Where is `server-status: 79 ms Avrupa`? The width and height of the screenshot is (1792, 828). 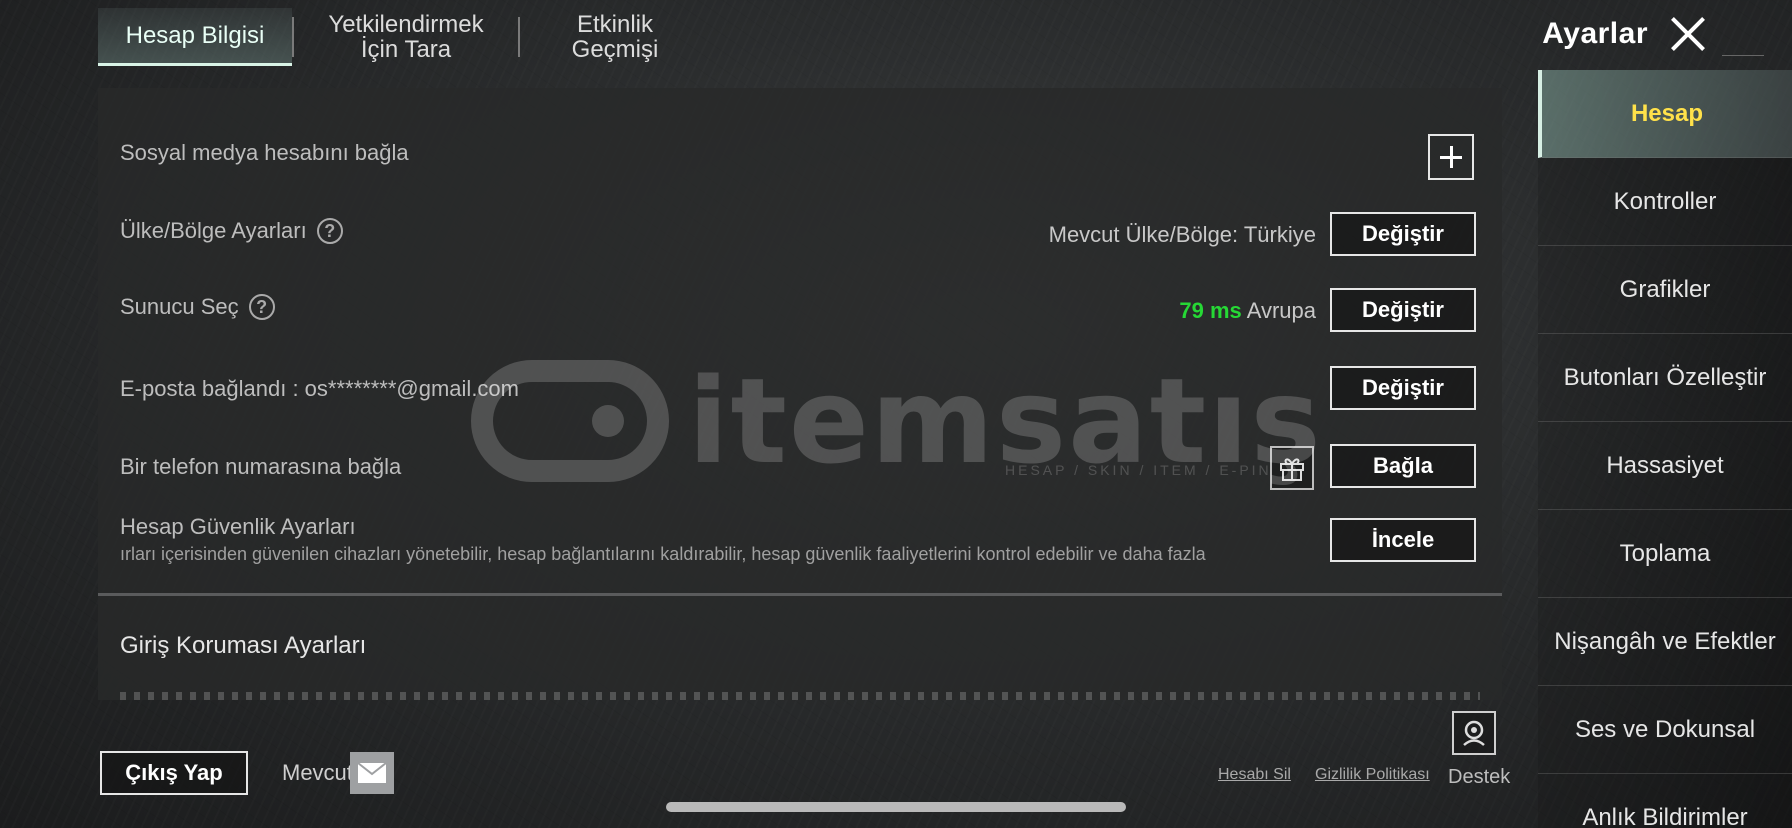
server-status: 79 ms Avrupa is located at coordinates (1247, 311).